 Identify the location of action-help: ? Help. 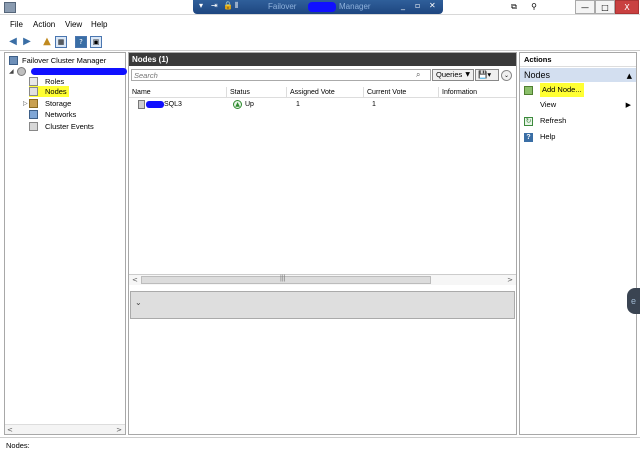
(578, 137).